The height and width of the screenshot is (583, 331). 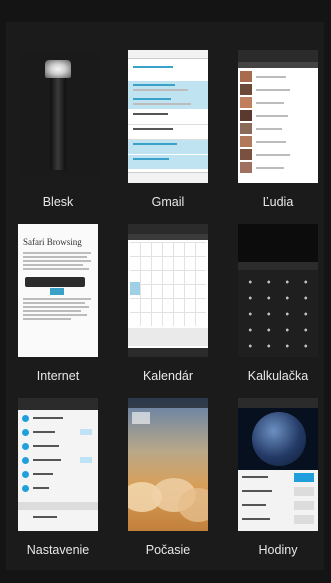 What do you see at coordinates (278, 550) in the screenshot?
I see `app-label-hodiny: Hodiny` at bounding box center [278, 550].